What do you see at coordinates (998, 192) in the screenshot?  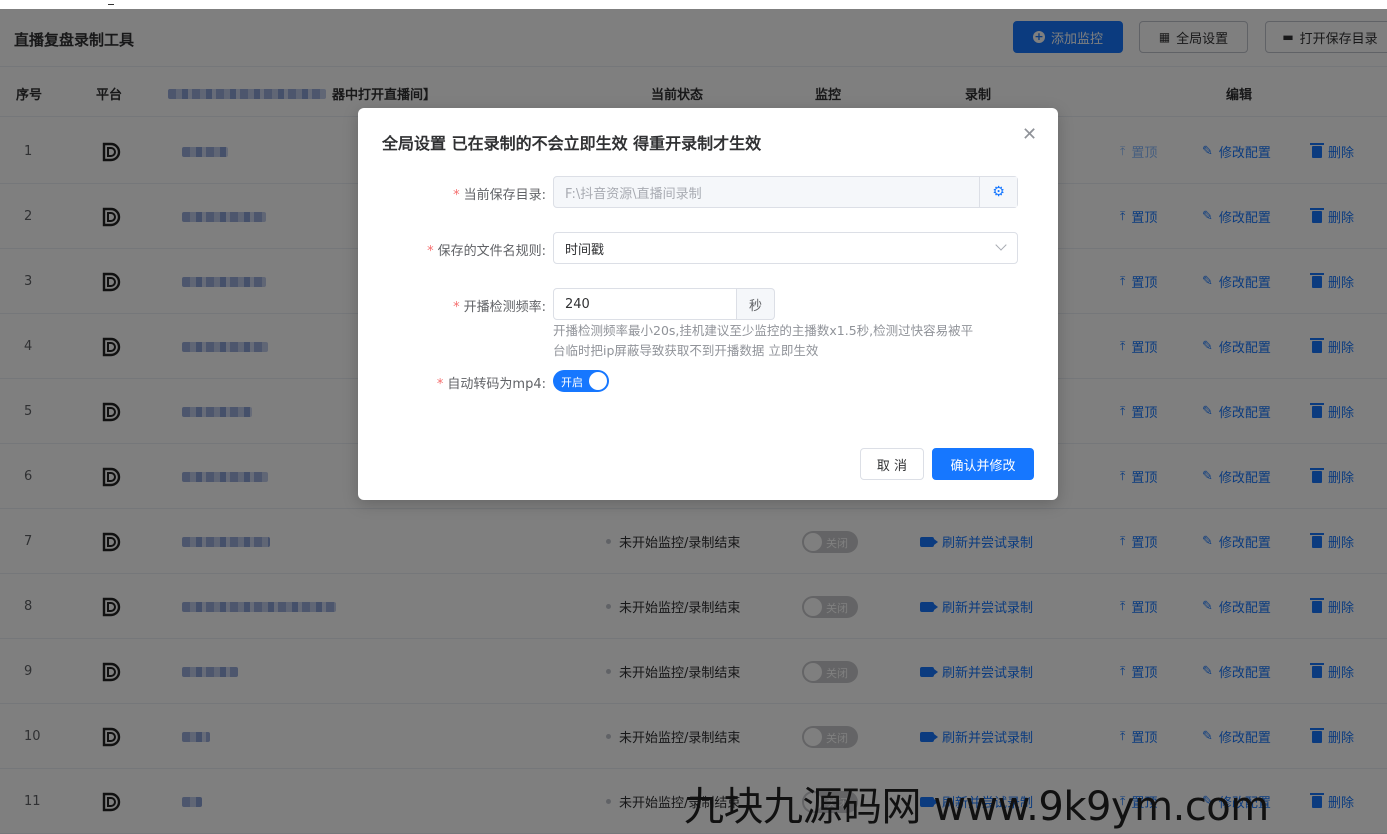 I see `gear-icon: ⚙` at bounding box center [998, 192].